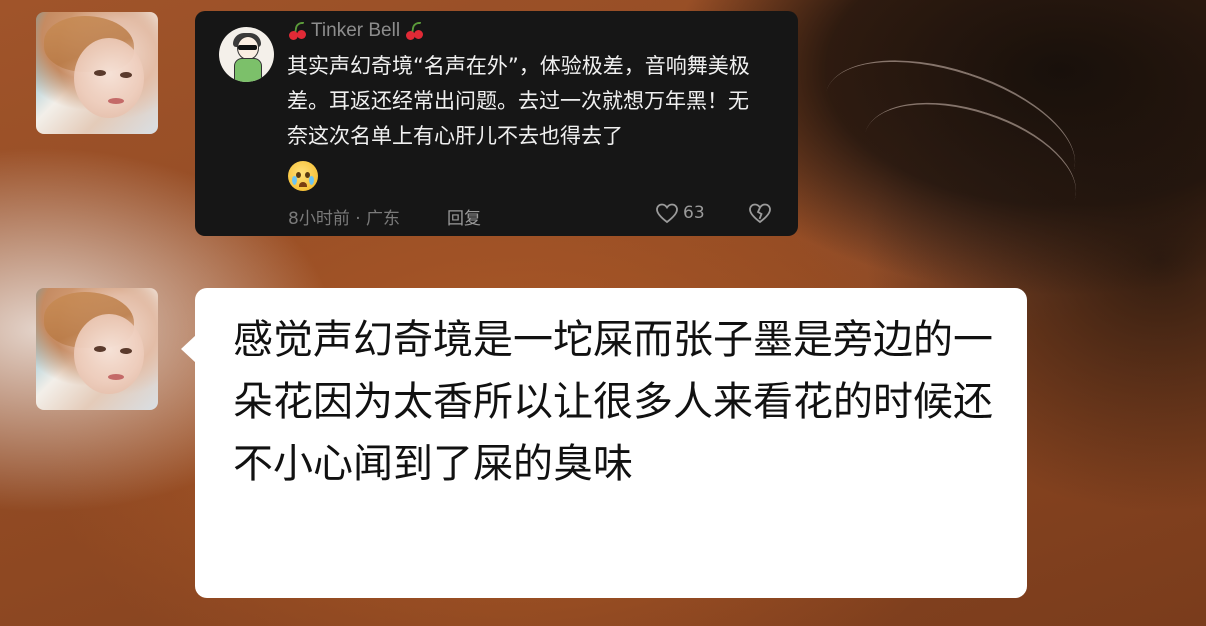  Describe the element at coordinates (303, 176) in the screenshot. I see `crying-face-emoji` at that location.